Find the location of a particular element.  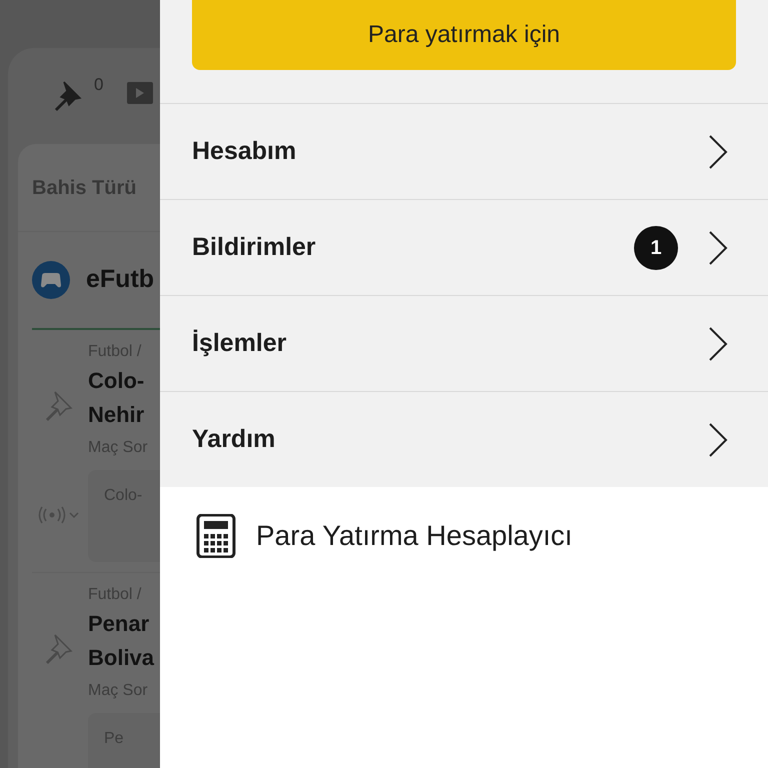

team-name: Penar is located at coordinates (119, 624).